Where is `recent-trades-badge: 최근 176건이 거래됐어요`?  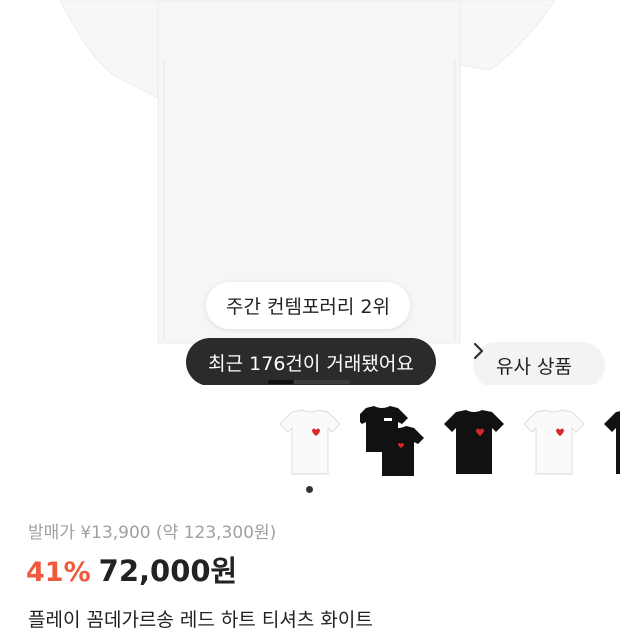
recent-trades-badge: 최근 176건이 거래됐어요 is located at coordinates (311, 361).